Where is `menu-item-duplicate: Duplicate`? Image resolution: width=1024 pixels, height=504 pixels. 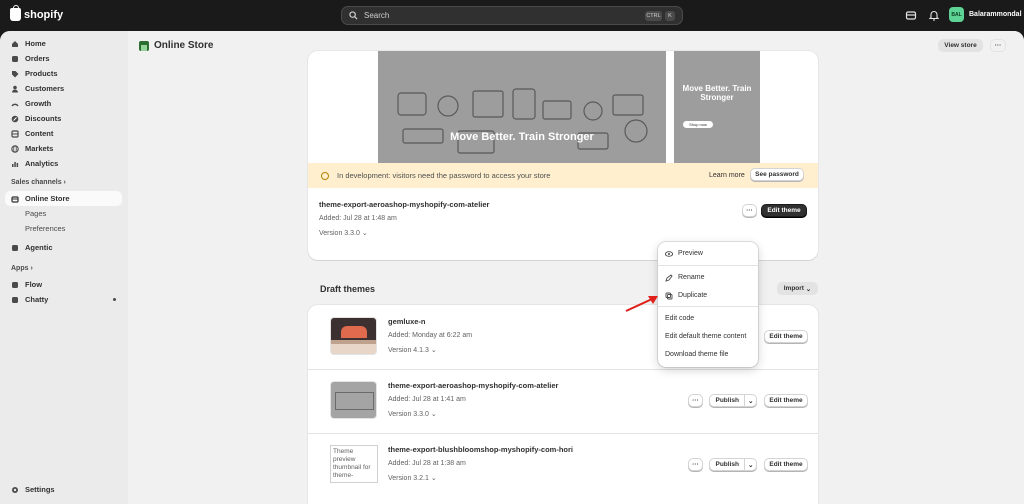
menu-item-duplicate: Duplicate is located at coordinates (708, 295).